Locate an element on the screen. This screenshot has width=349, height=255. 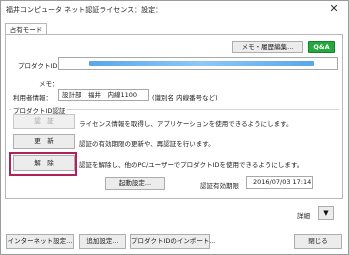
memo-label: メモ： is located at coordinates (49, 84).